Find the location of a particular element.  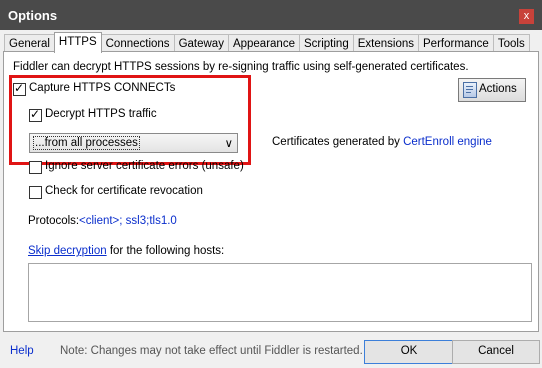

capture-connects-label: Capture HTTPS CONNECTs is located at coordinates (102, 88).